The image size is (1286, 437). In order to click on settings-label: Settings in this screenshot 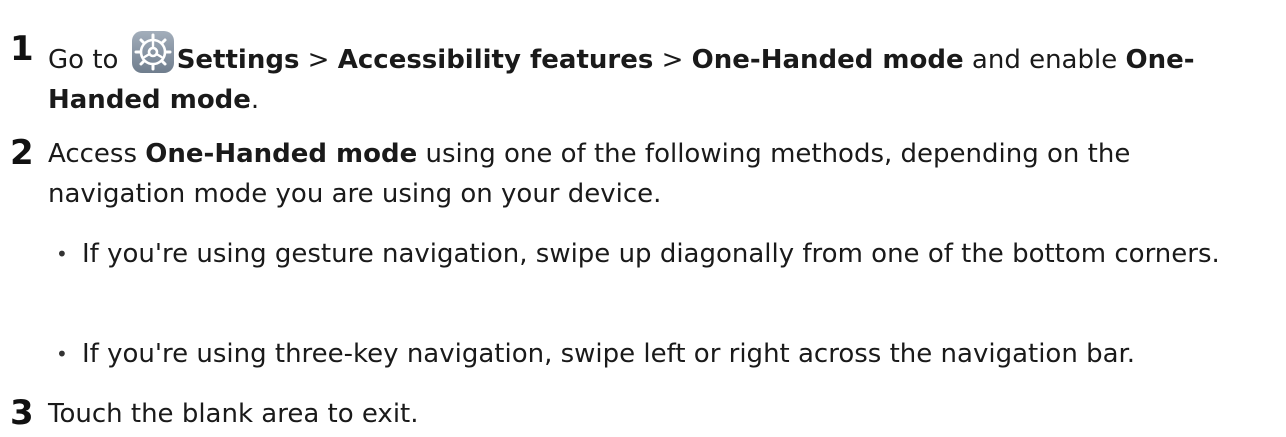, I will do `click(238, 60)`.